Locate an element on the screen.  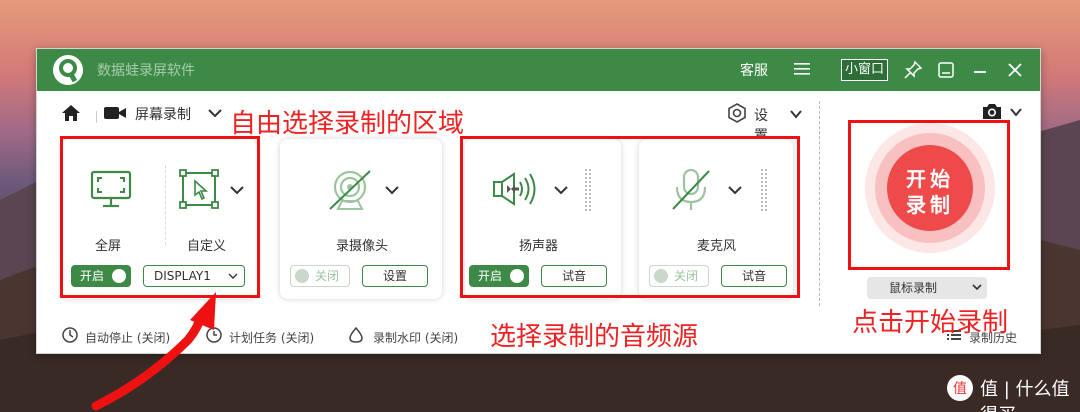
pin-icon is located at coordinates (913, 70).